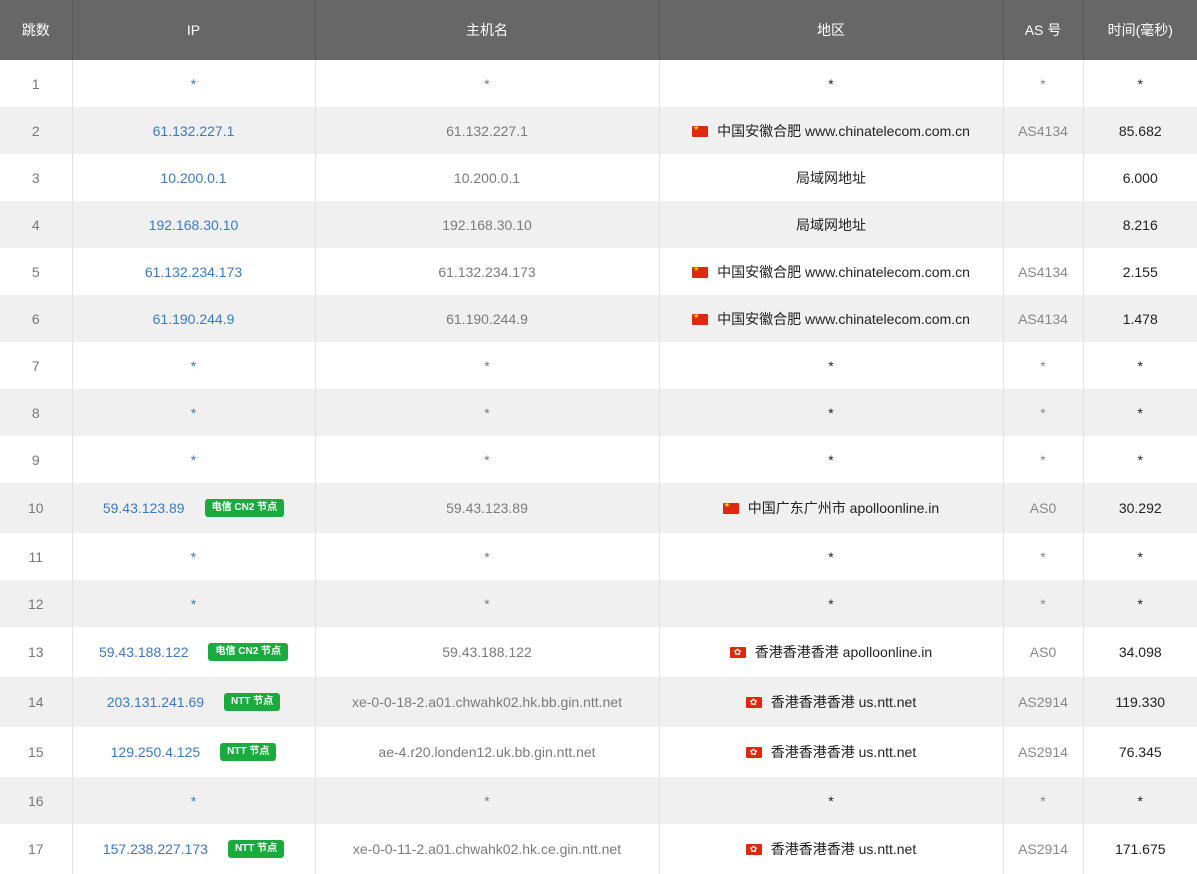  I want to click on ip-link: 59.43.123.89, so click(144, 508).